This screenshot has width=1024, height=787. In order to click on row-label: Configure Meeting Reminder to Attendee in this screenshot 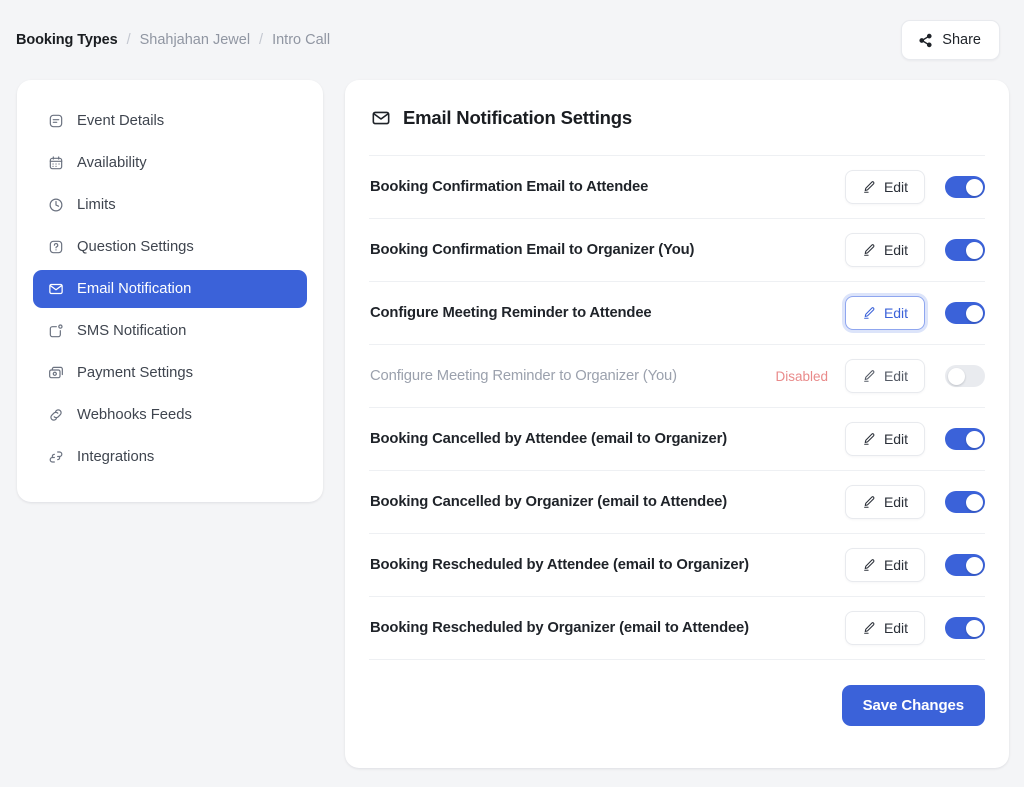, I will do `click(511, 313)`.